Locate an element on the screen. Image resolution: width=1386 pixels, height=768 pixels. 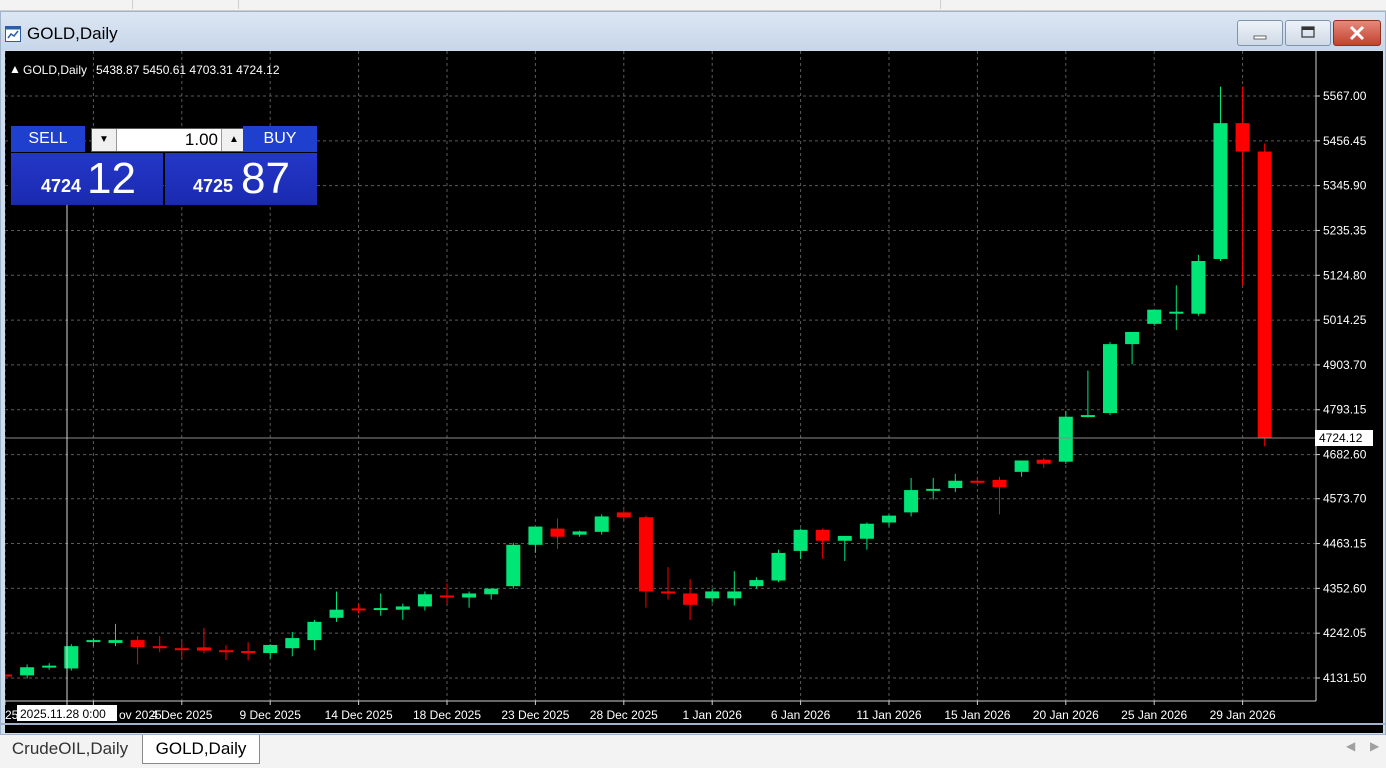
minimize-button is located at coordinates (1260, 33).